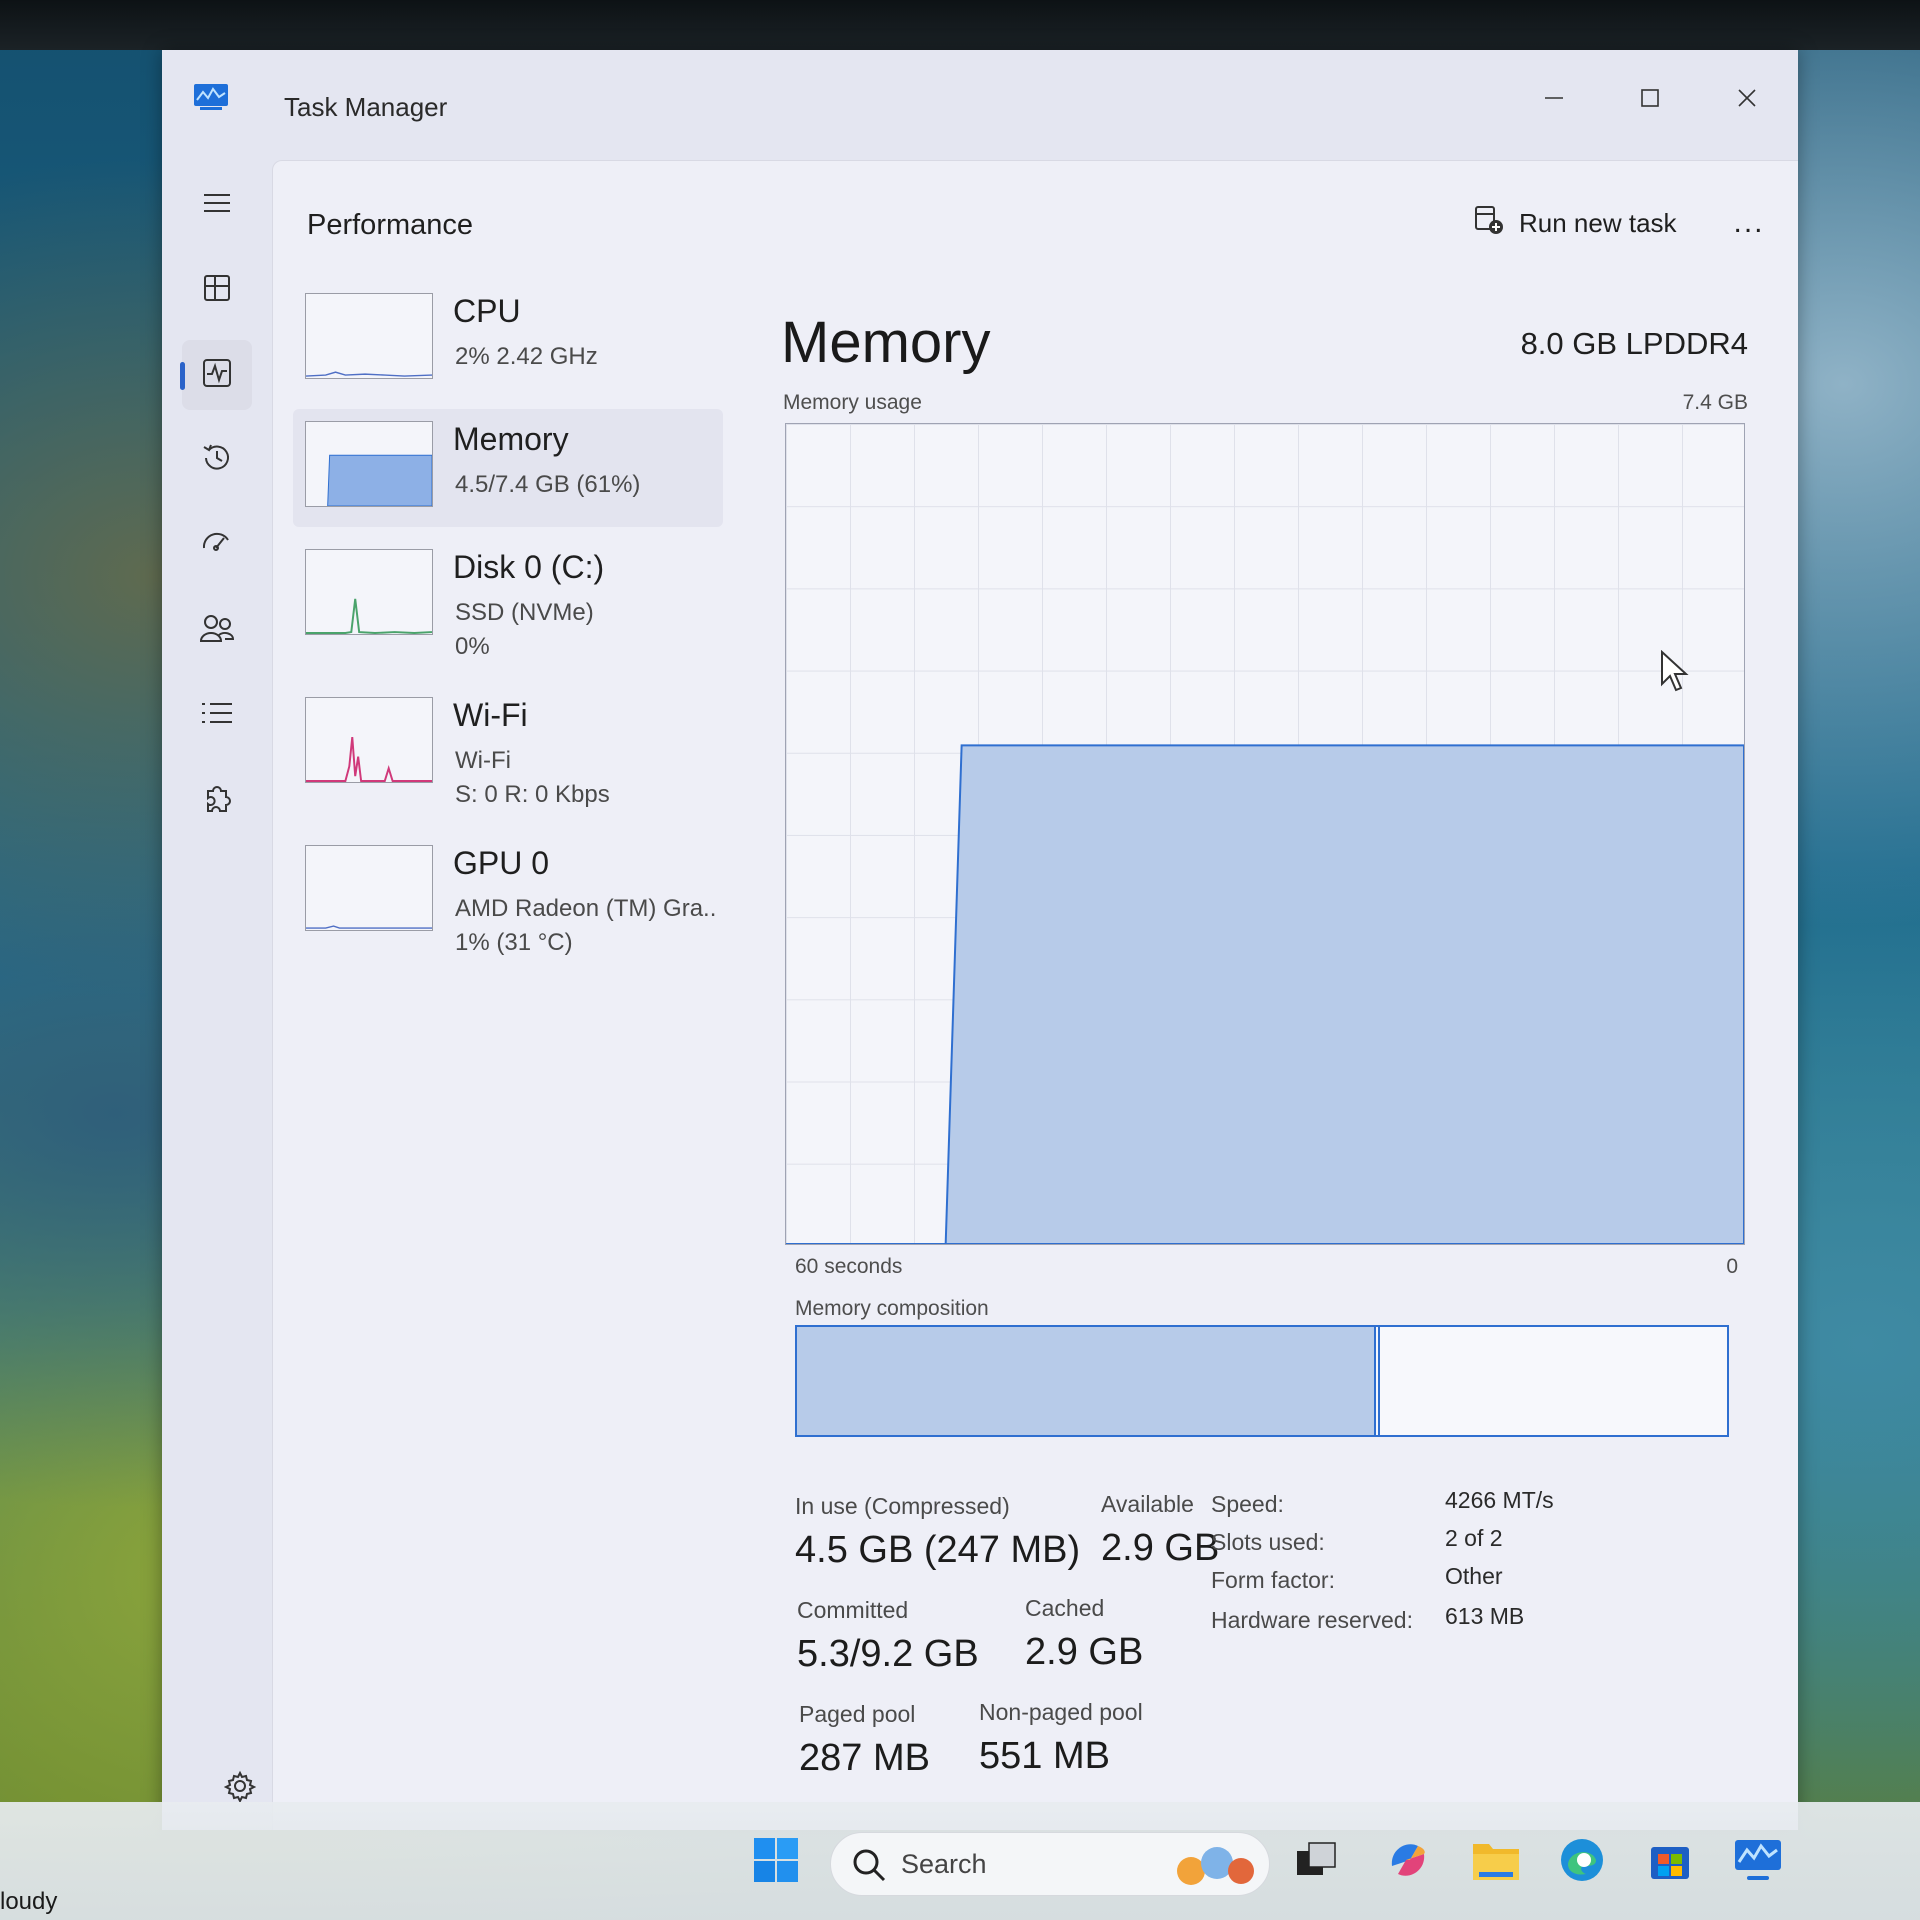 Image resolution: width=1920 pixels, height=1920 pixels. I want to click on mouse-cursor-icon, so click(1675, 673).